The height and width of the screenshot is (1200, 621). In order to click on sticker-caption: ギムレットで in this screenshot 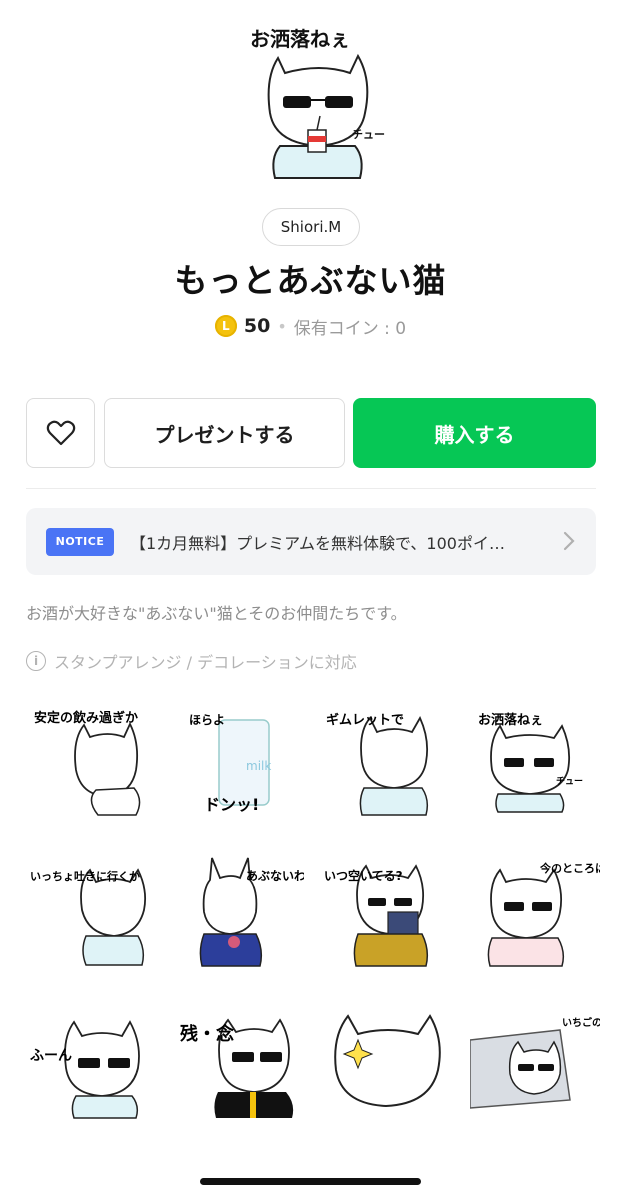, I will do `click(365, 720)`.